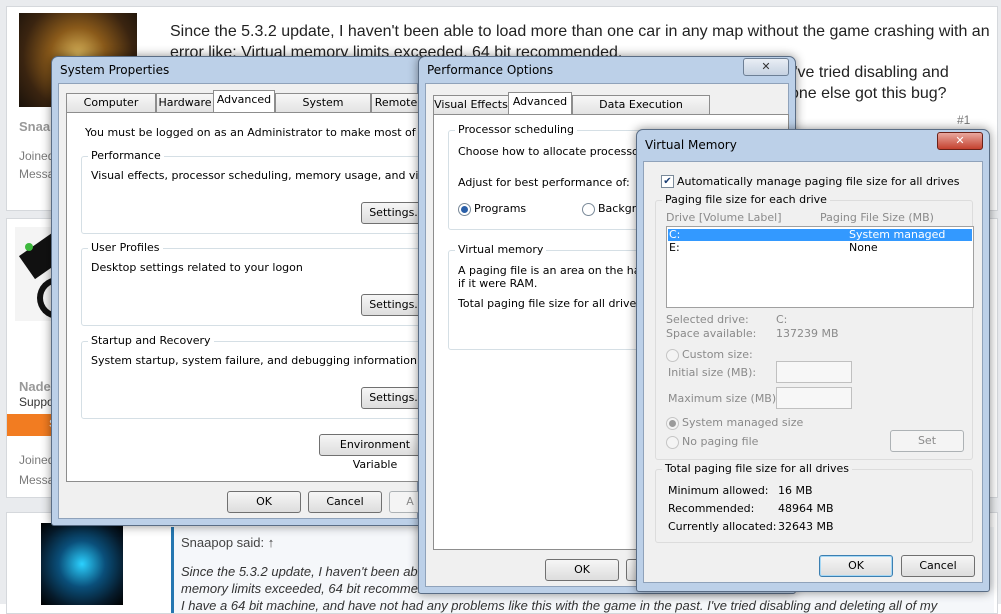 The image size is (1001, 614). Describe the element at coordinates (711, 508) in the screenshot. I see `recommended-label: Recommended:` at that location.